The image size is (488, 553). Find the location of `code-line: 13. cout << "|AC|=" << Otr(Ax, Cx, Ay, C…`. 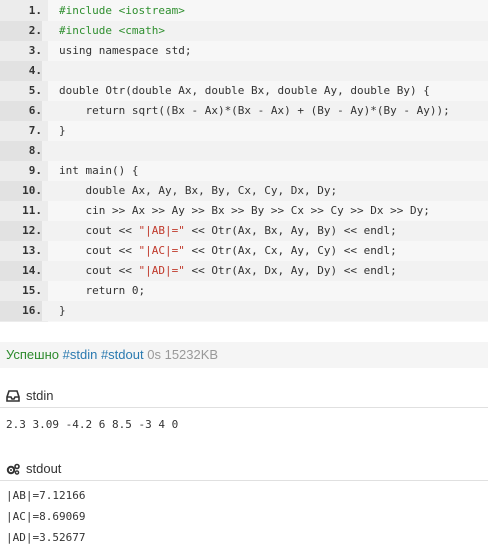

code-line: 13. cout << "|AC|=" << Otr(Ax, Cx, Ay, C… is located at coordinates (244, 251).